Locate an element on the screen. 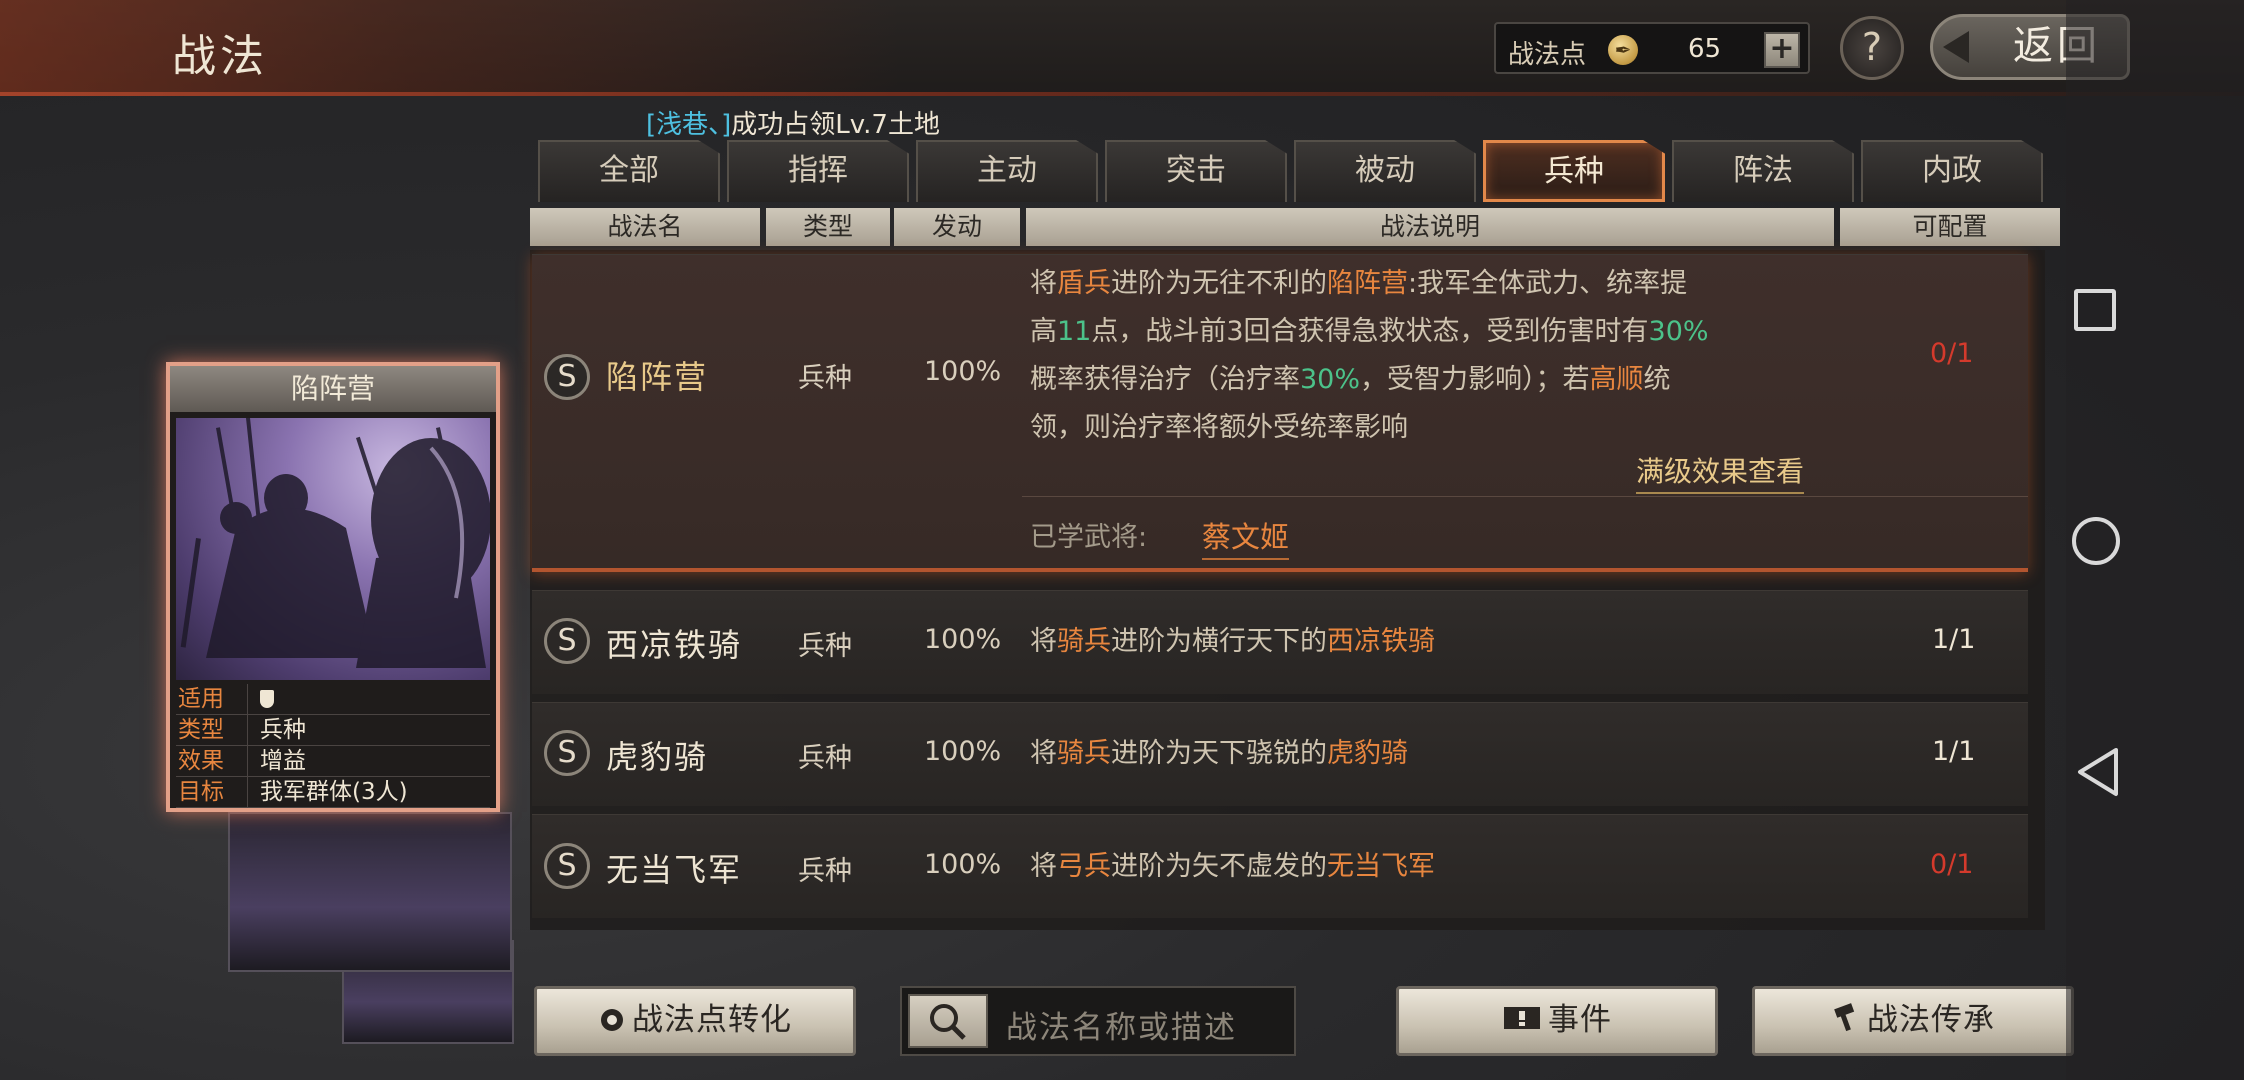 The width and height of the screenshot is (2244, 1080). tab-internal-affairs: 内政 is located at coordinates (1952, 171).